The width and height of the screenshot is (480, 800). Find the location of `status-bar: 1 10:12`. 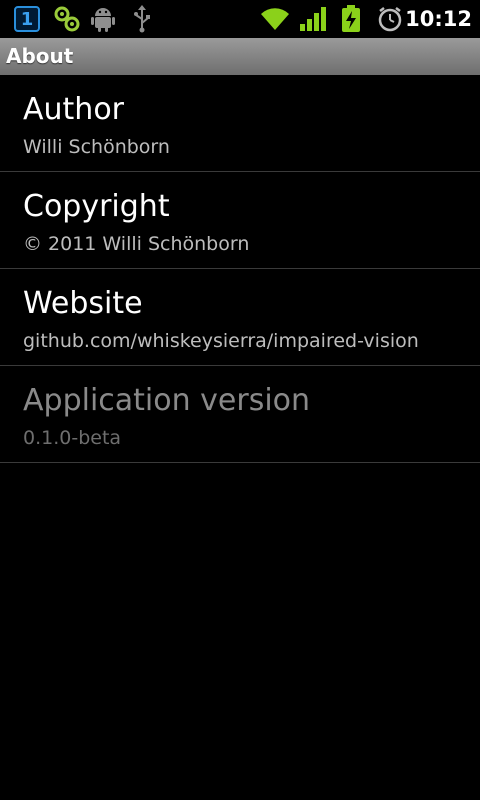

status-bar: 1 10:12 is located at coordinates (240, 19).